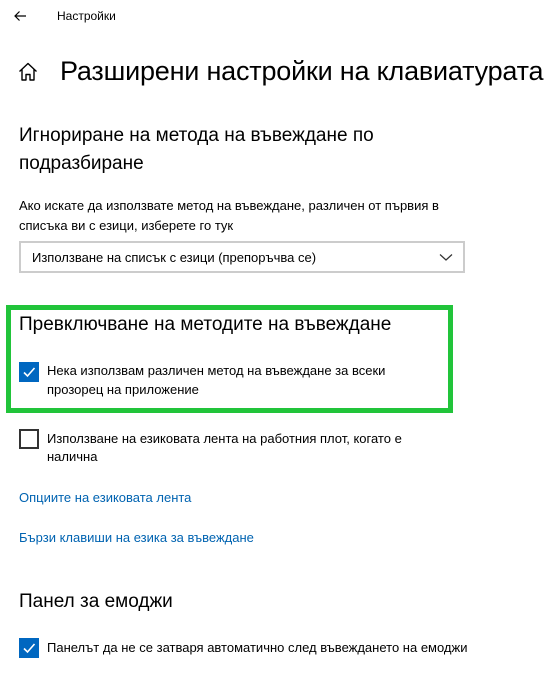 Image resolution: width=555 pixels, height=676 pixels. Describe the element at coordinates (72, 456) in the screenshot. I see `language-bar-checkbox-label-line2: налична` at that location.